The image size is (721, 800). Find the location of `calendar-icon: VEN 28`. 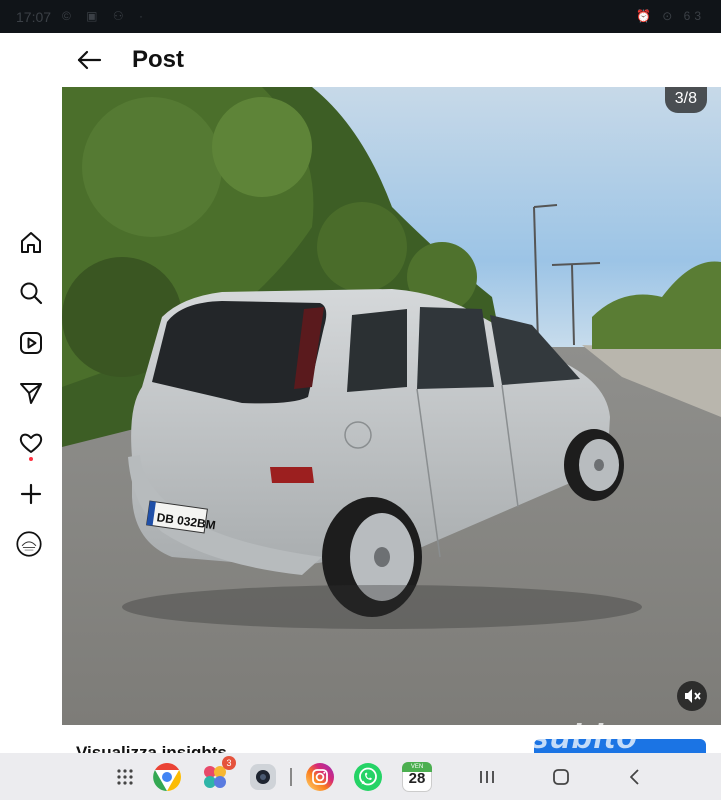

calendar-icon: VEN 28 is located at coordinates (417, 777).